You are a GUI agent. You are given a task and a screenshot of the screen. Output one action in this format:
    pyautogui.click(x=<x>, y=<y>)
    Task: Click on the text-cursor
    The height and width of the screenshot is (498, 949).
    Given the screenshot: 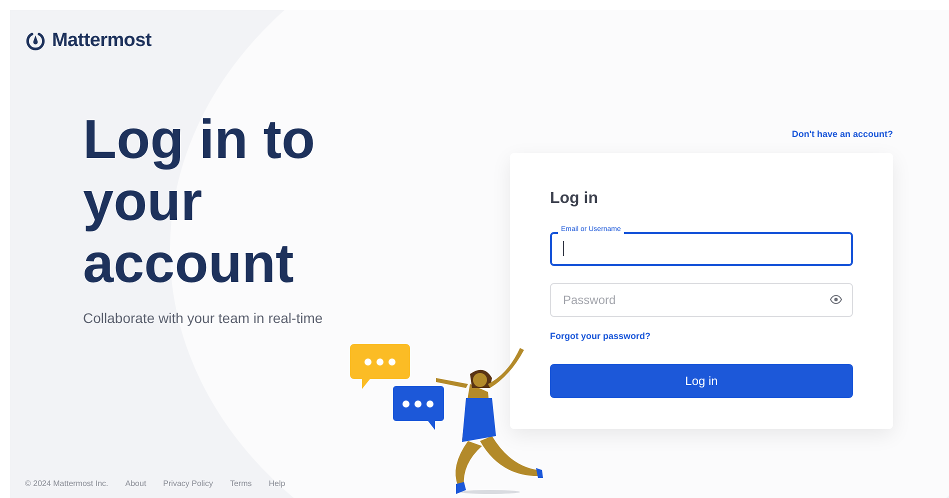 What is the action you would take?
    pyautogui.click(x=563, y=248)
    